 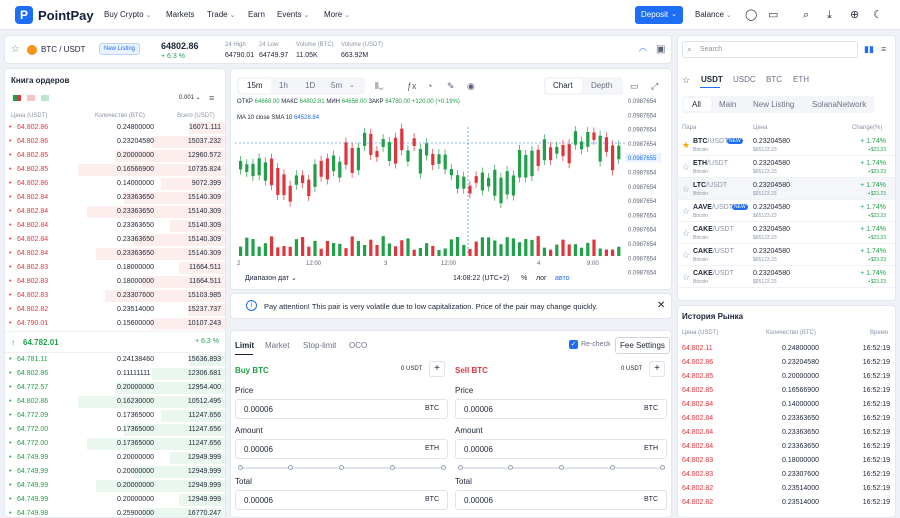 I want to click on quote-btc: BTC, so click(x=774, y=79).